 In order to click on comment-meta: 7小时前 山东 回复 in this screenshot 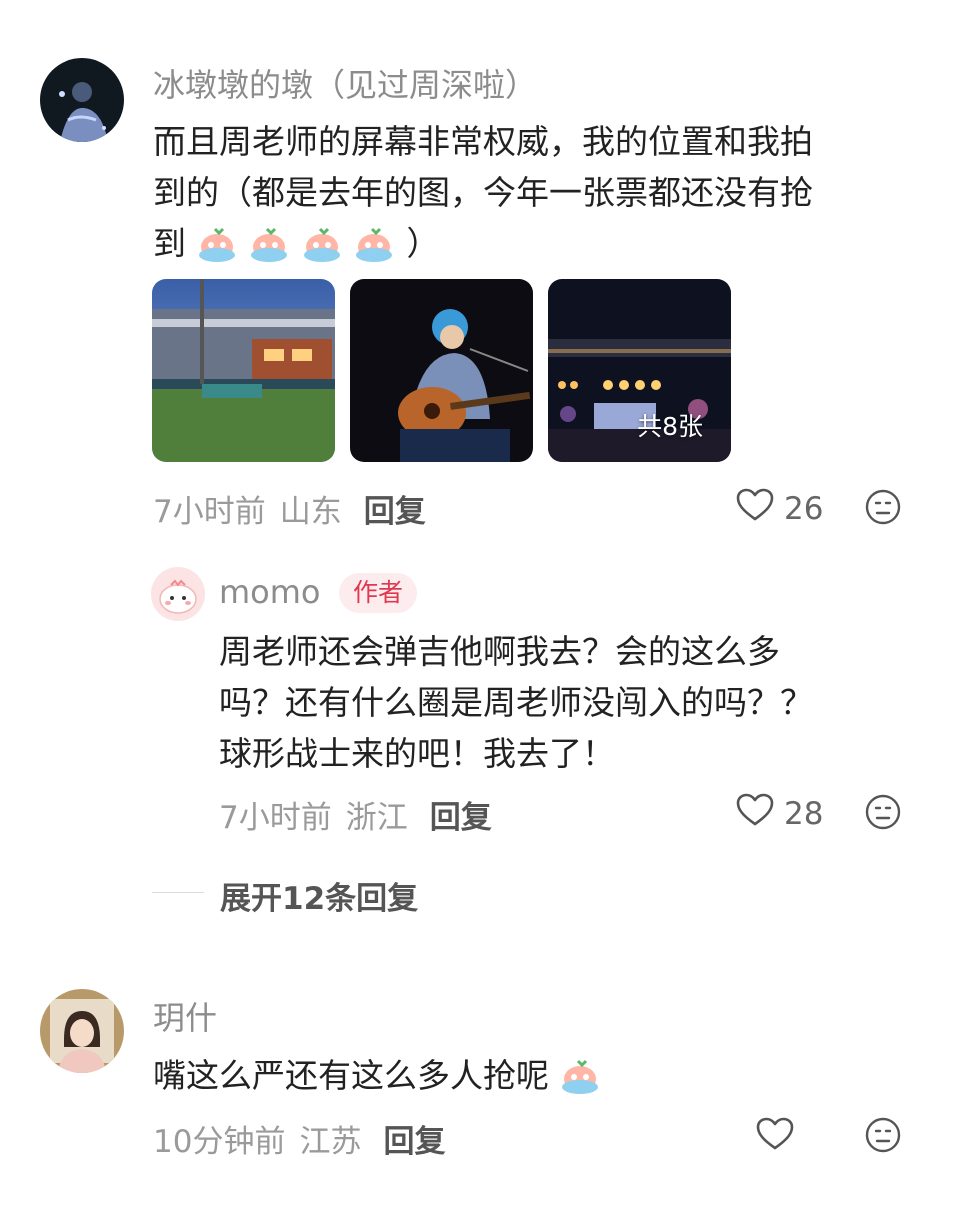, I will do `click(289, 508)`.